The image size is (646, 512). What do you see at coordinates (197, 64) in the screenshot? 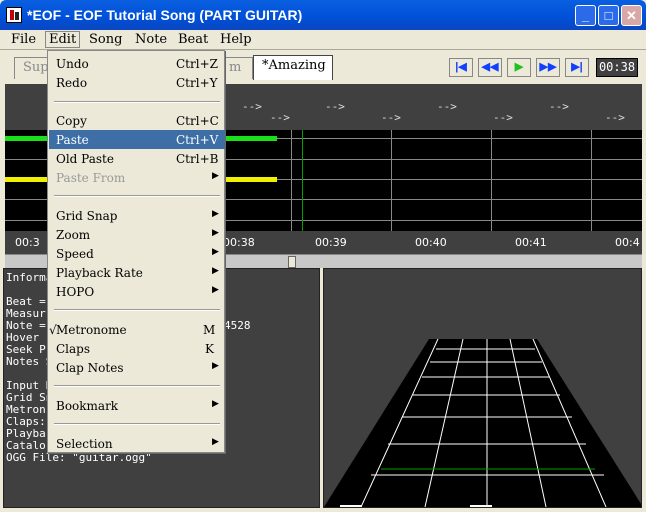
I see `menu-item-shortcut: Ctrl+Z` at bounding box center [197, 64].